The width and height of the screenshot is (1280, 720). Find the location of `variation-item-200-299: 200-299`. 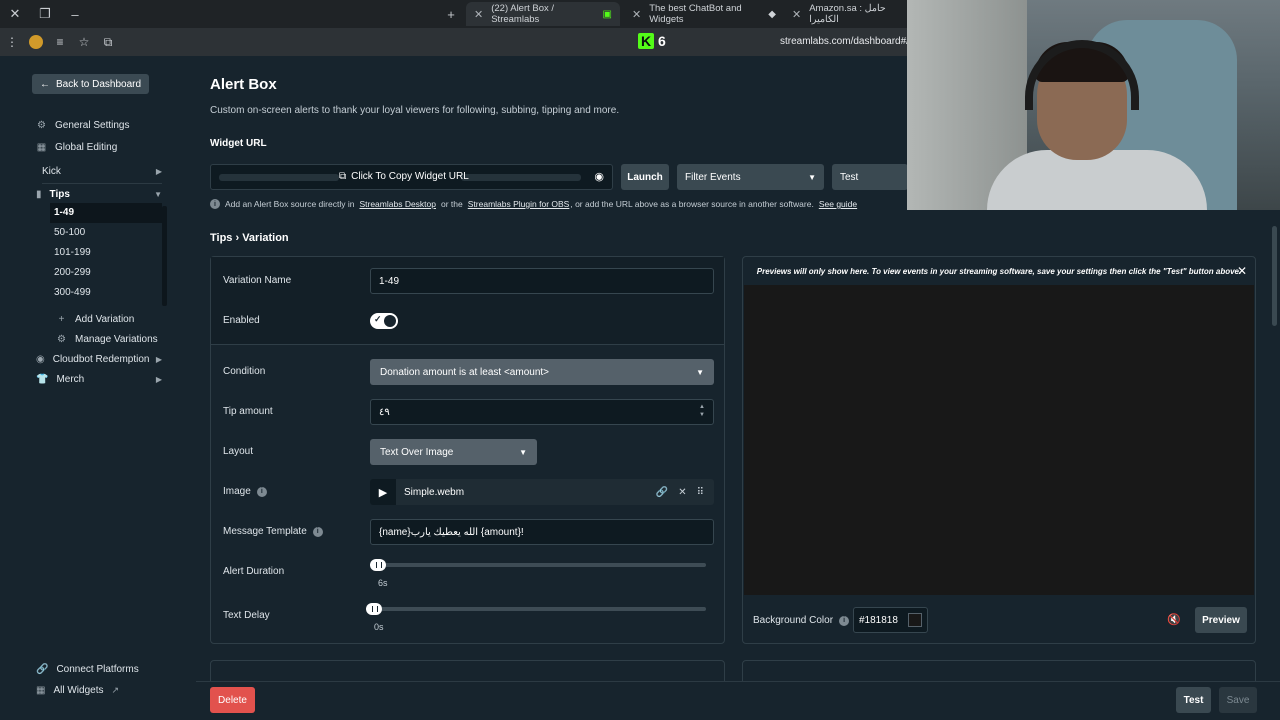

variation-item-200-299: 200-299 is located at coordinates (106, 273).